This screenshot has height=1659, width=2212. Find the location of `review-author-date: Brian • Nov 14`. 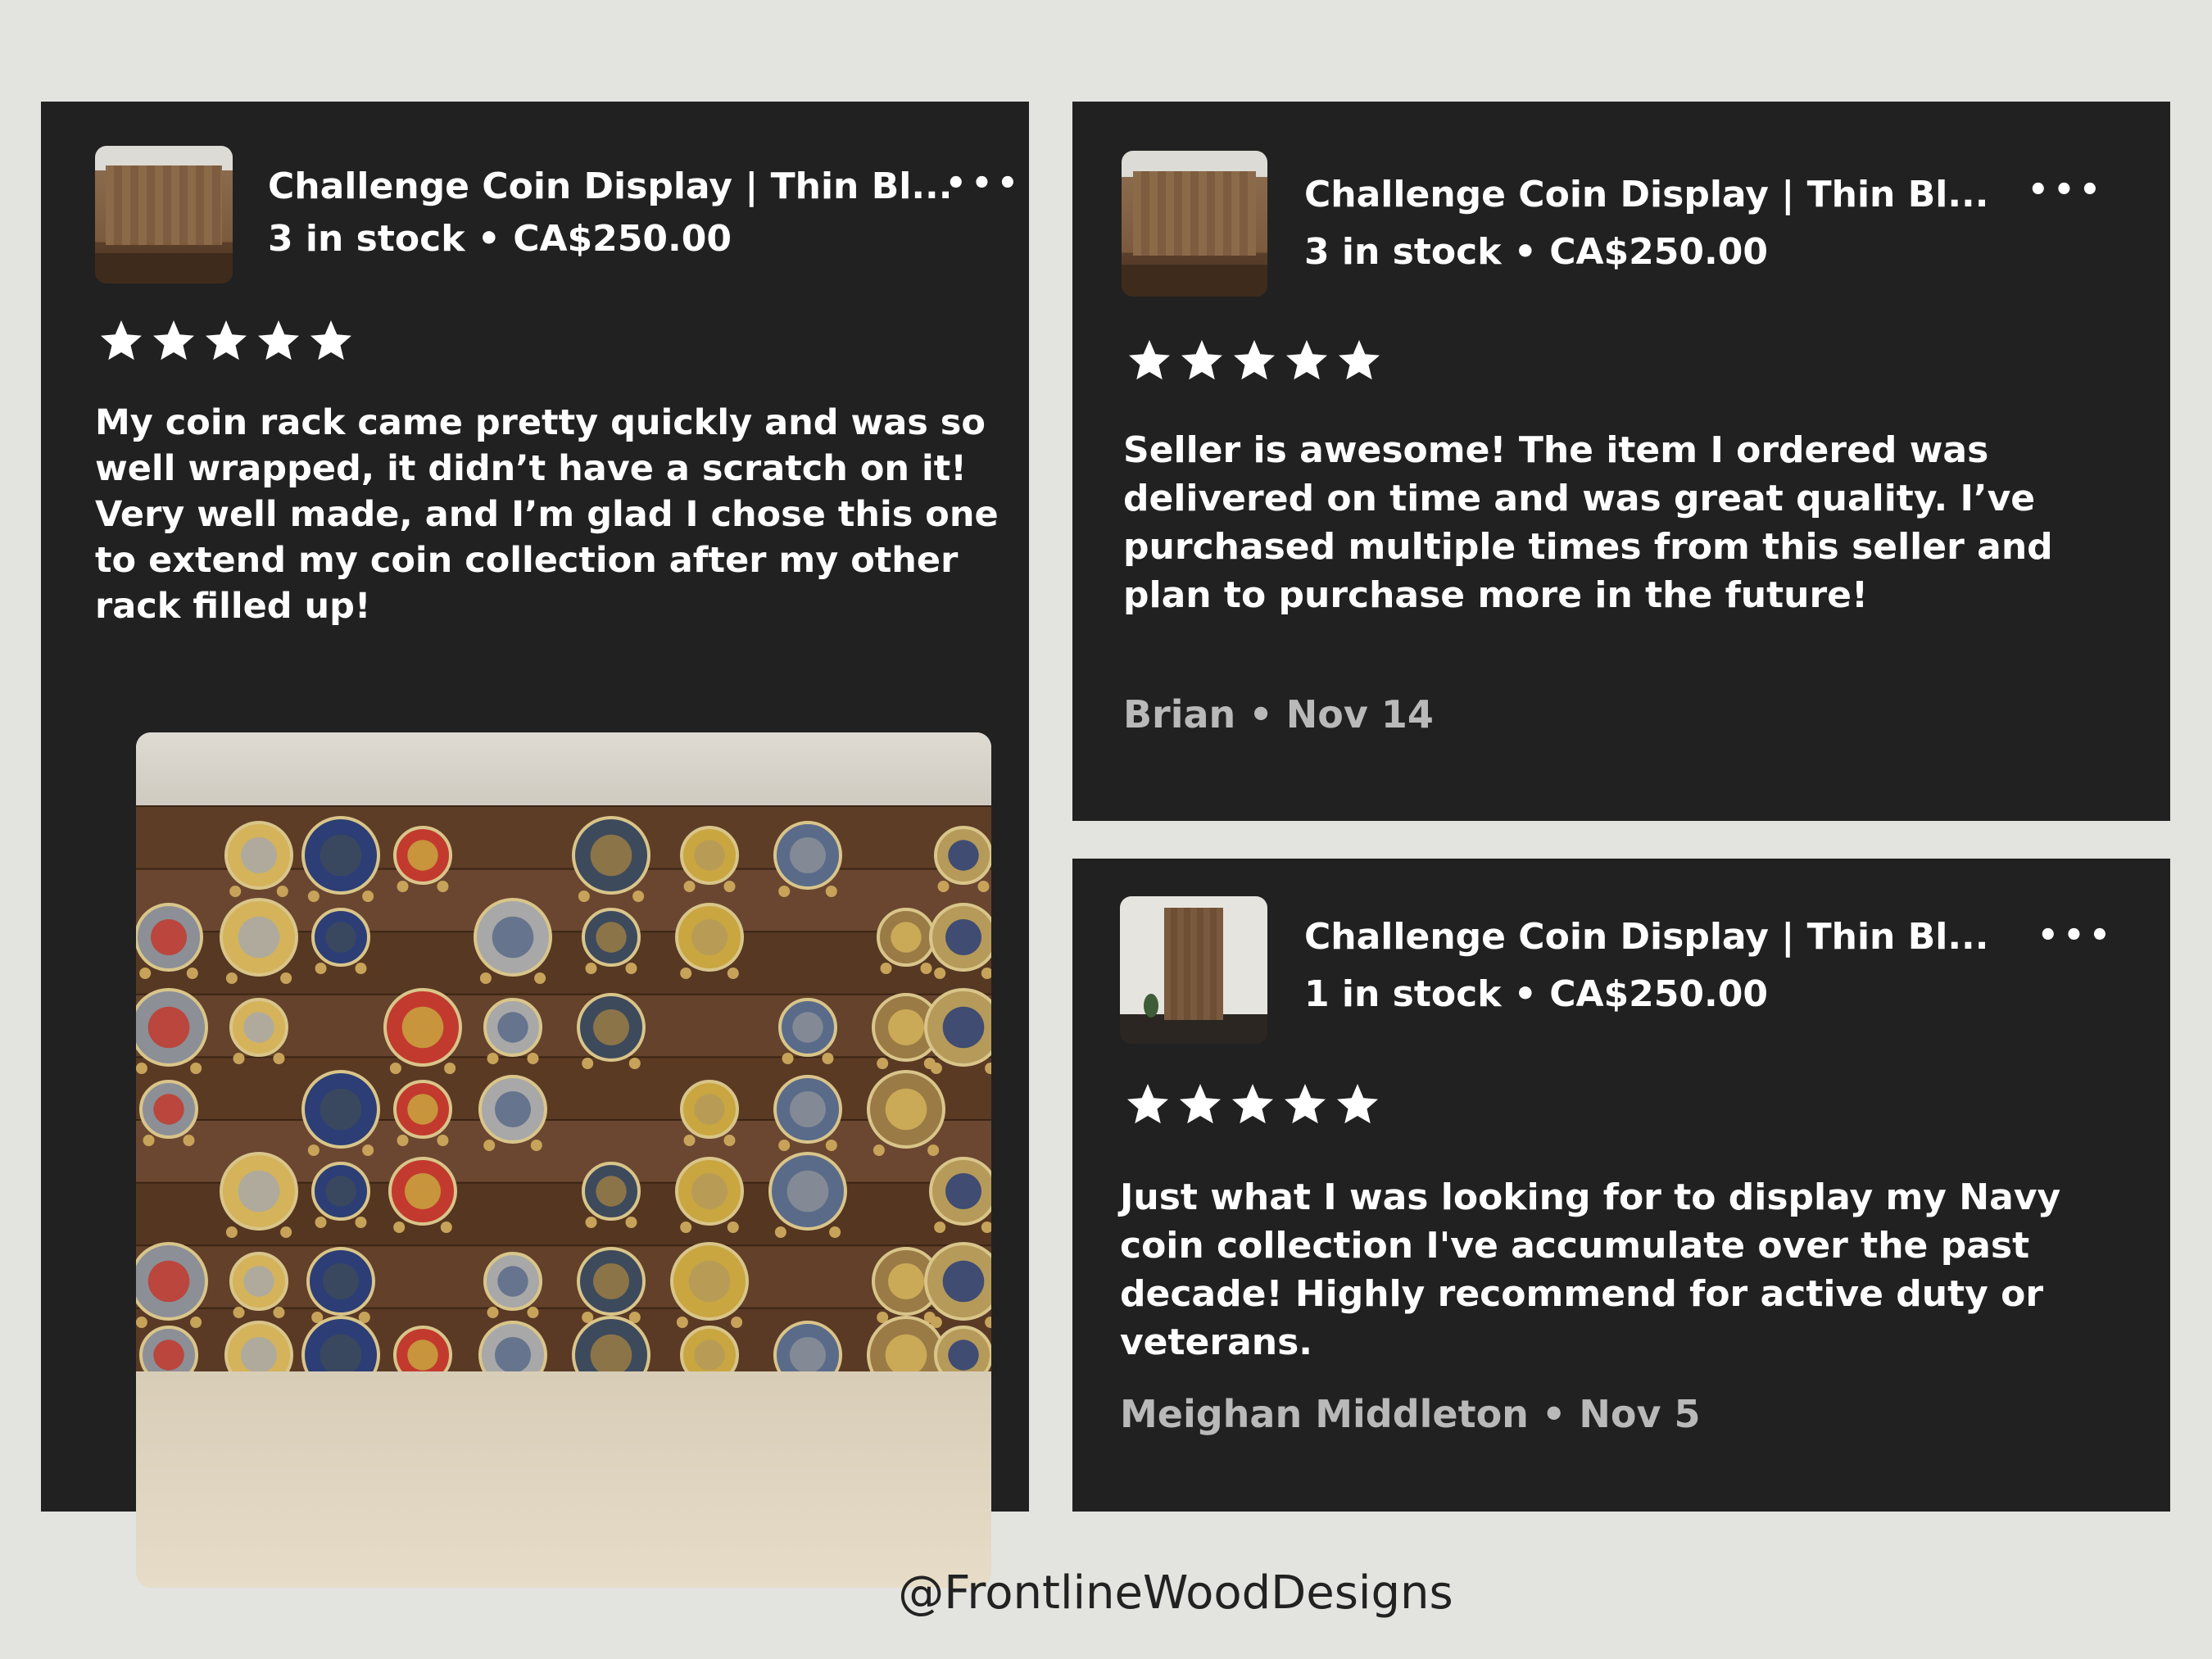

review-author-date: Brian • Nov 14 is located at coordinates (1278, 714).